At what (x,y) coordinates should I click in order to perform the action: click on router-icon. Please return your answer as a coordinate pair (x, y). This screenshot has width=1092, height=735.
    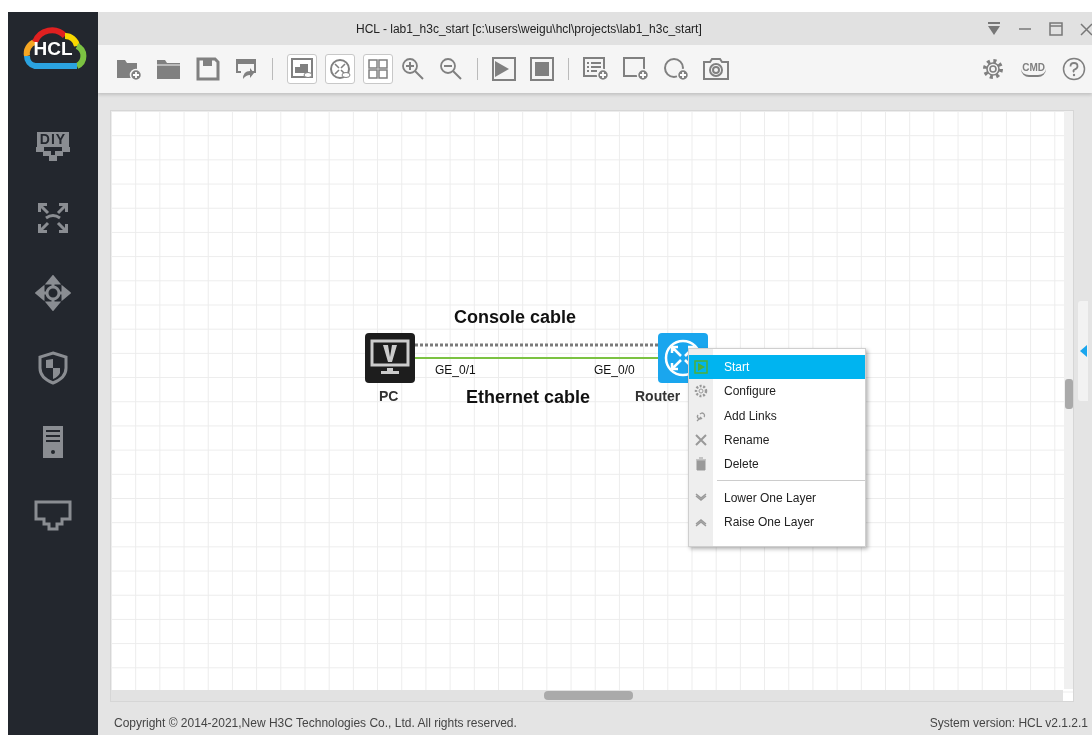
    Looking at the image, I should click on (53, 218).